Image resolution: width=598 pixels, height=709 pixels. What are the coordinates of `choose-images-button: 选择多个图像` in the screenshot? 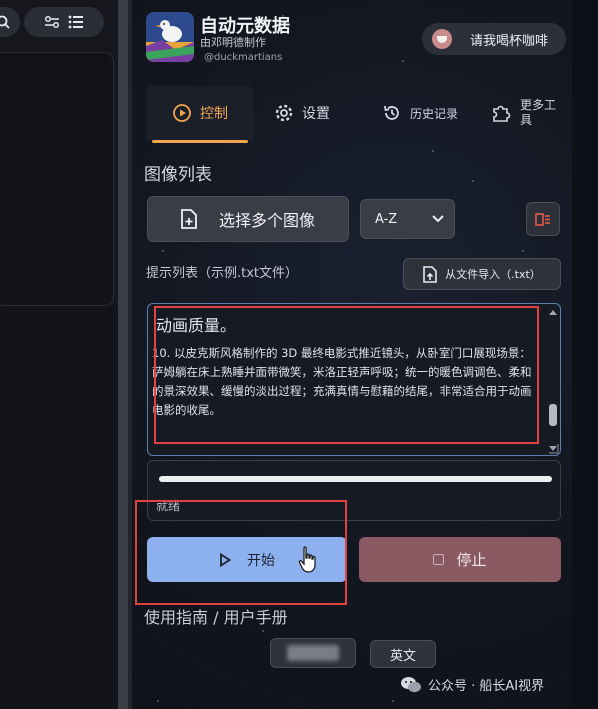 It's located at (248, 219).